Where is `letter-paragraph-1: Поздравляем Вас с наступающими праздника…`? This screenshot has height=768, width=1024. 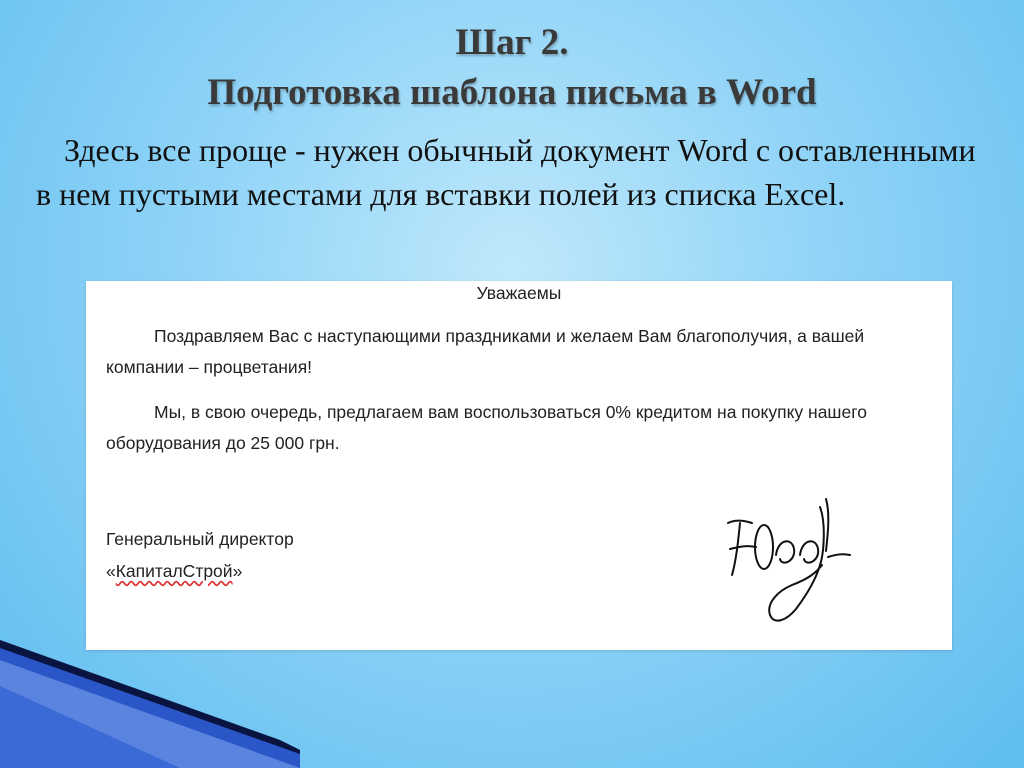
letter-paragraph-1: Поздравляем Вас с наступающими праздника… is located at coordinates (526, 352).